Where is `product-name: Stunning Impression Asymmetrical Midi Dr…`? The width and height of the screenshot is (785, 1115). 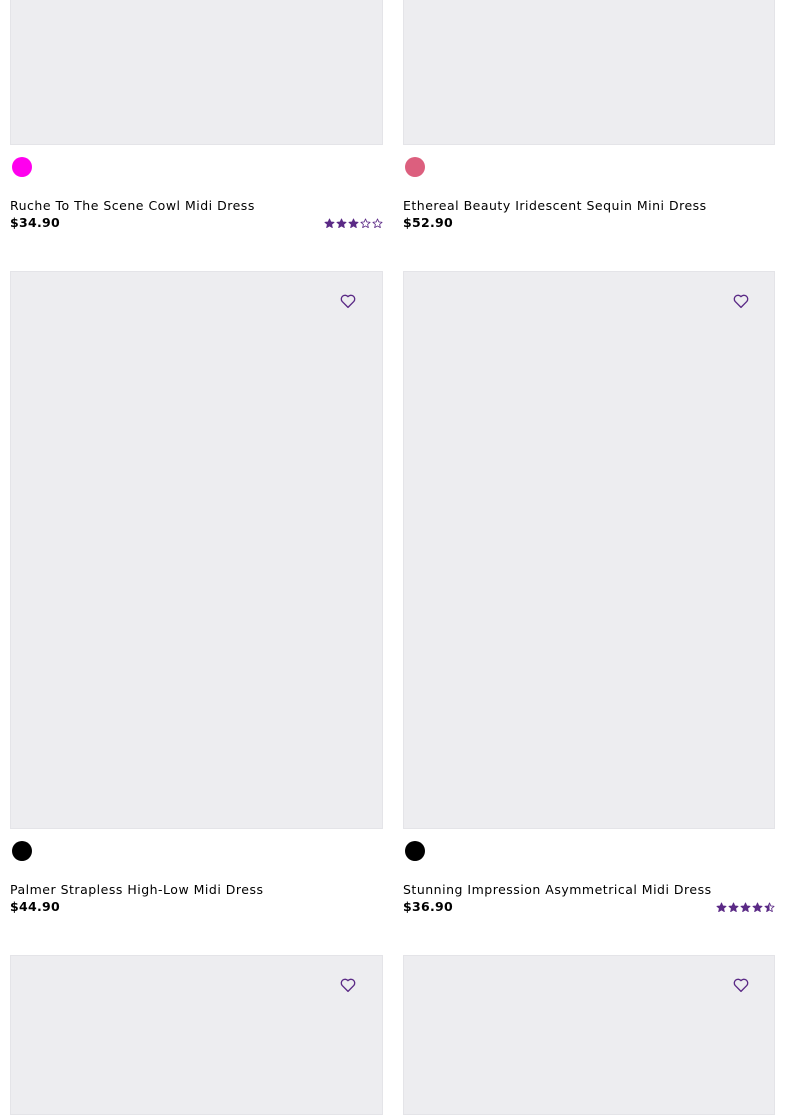
product-name: Stunning Impression Asymmetrical Midi Dr… is located at coordinates (557, 890).